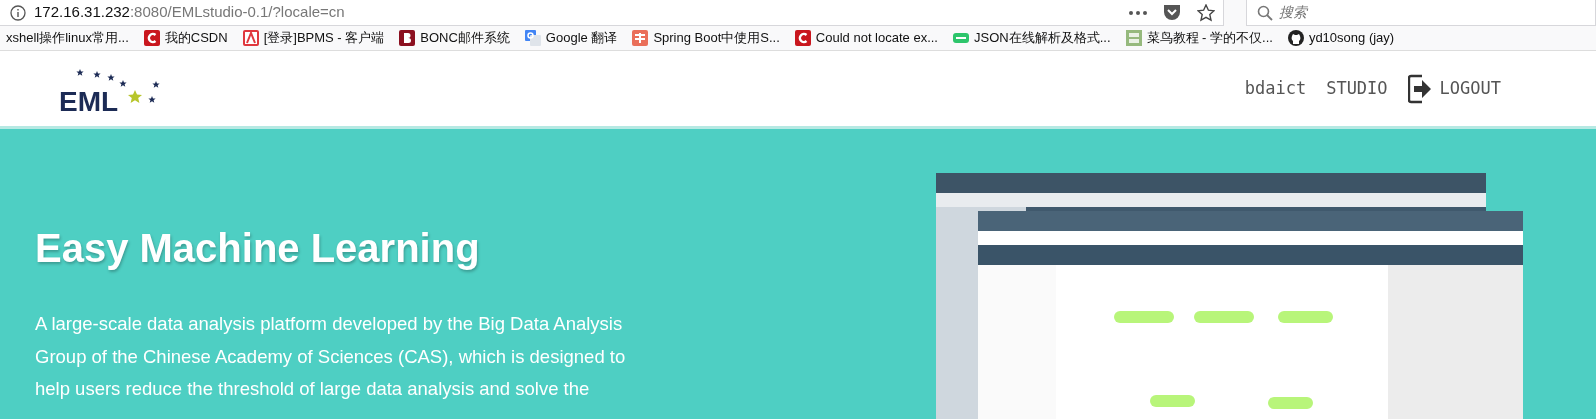  I want to click on github-icon, so click(1295, 38).